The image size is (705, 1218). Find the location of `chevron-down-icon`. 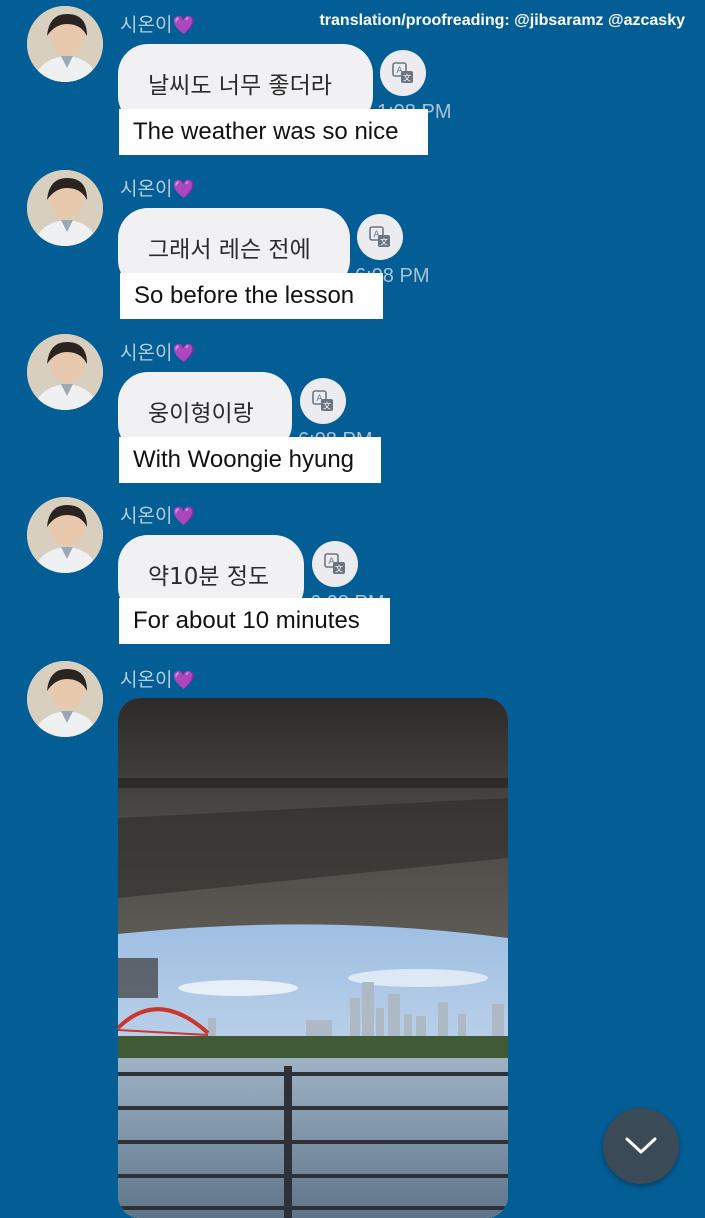

chevron-down-icon is located at coordinates (641, 1145).